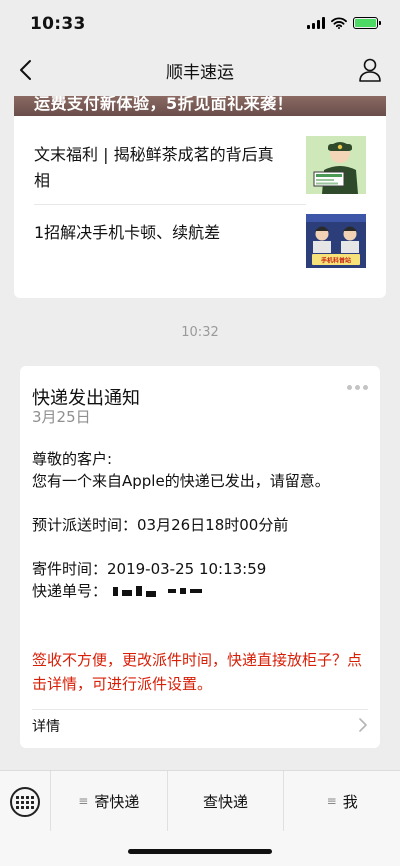  I want to click on battery-icon, so click(367, 23).